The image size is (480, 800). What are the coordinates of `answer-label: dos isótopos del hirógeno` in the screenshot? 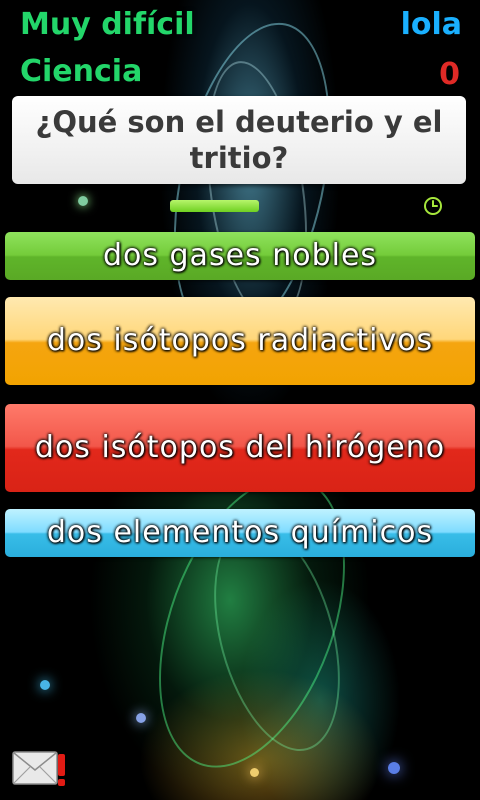 It's located at (240, 447).